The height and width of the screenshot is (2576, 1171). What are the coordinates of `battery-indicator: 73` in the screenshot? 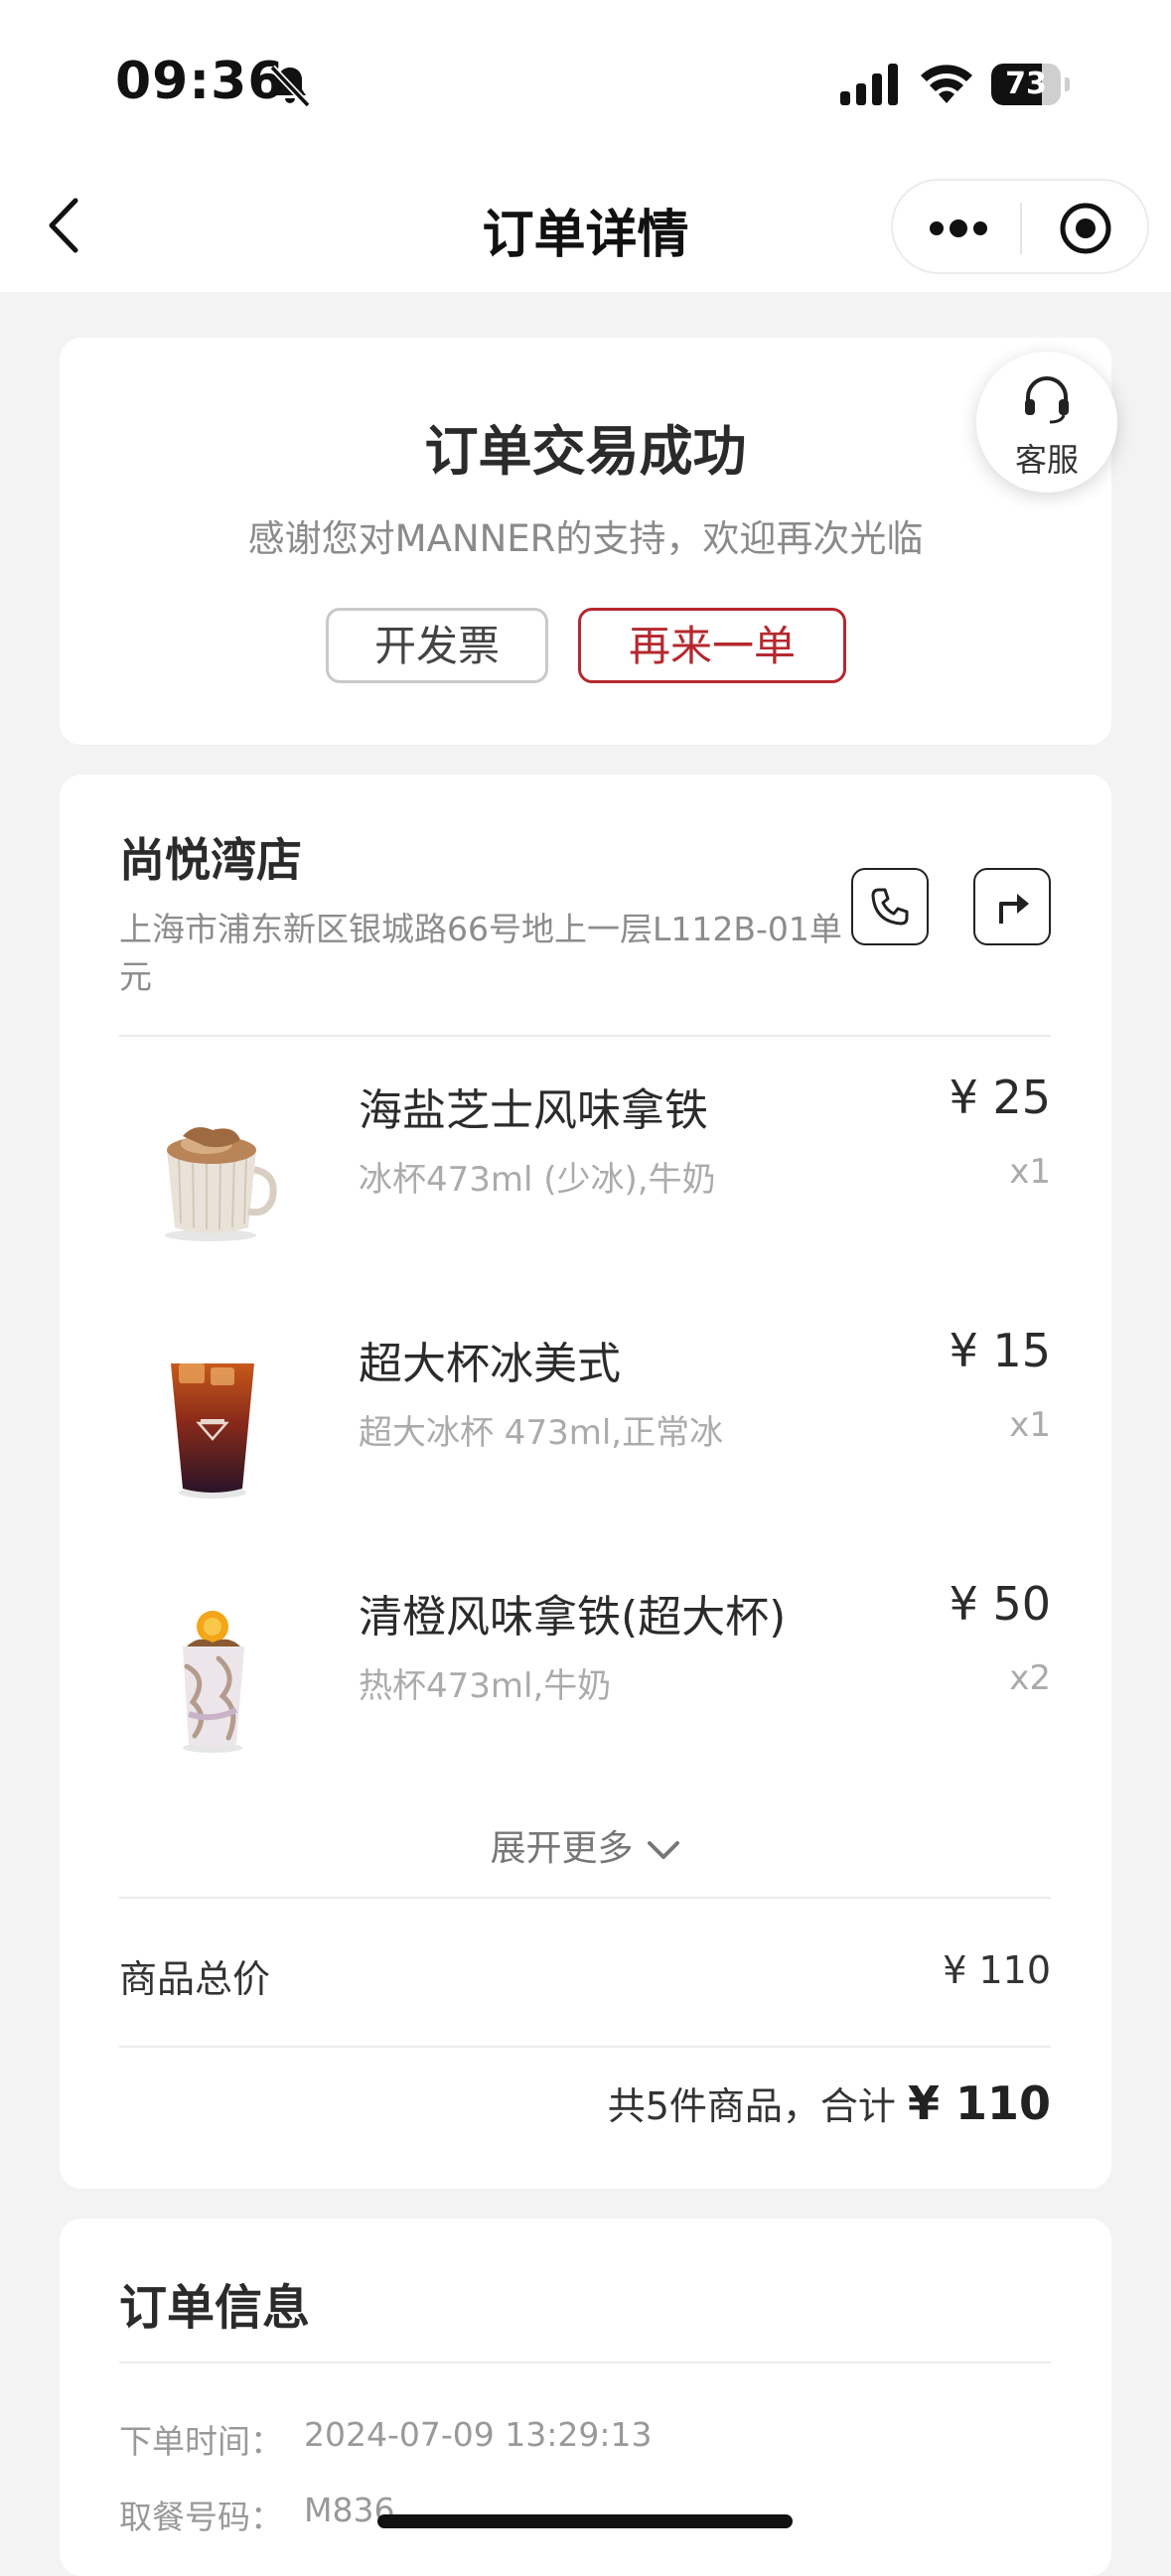 It's located at (1031, 86).